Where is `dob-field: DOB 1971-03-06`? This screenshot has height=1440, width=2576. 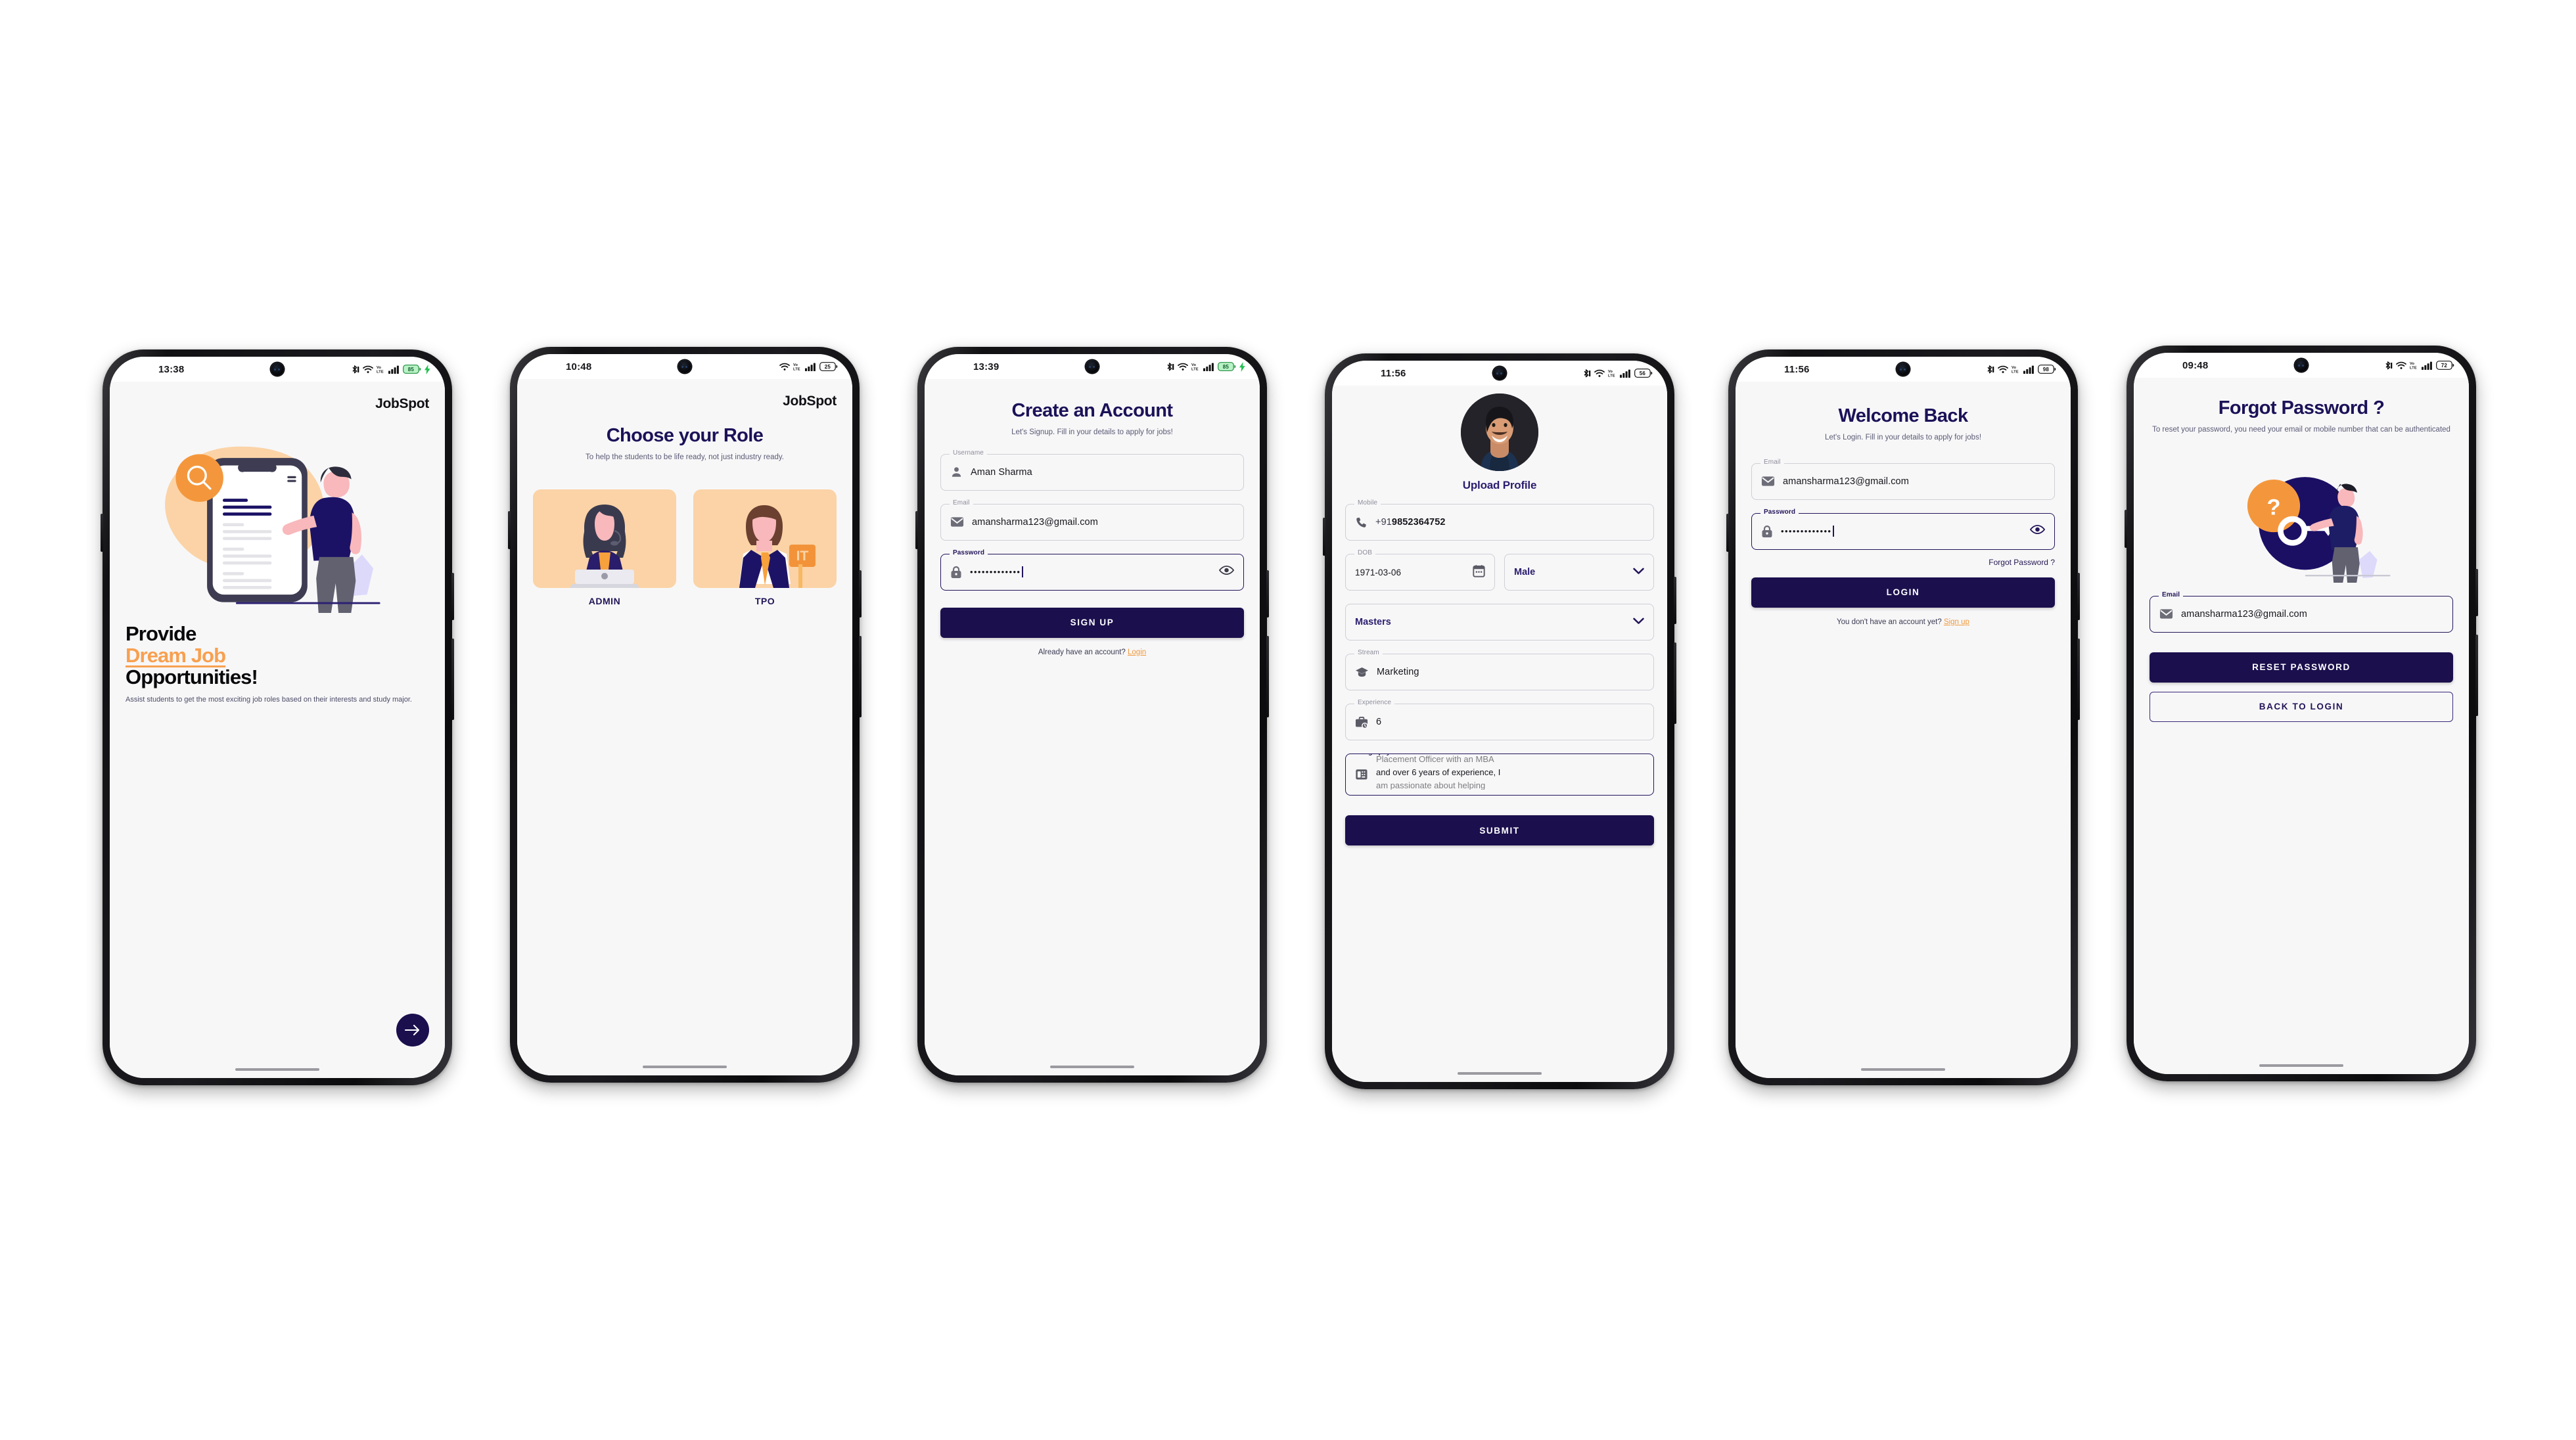 dob-field: DOB 1971-03-06 is located at coordinates (1420, 570).